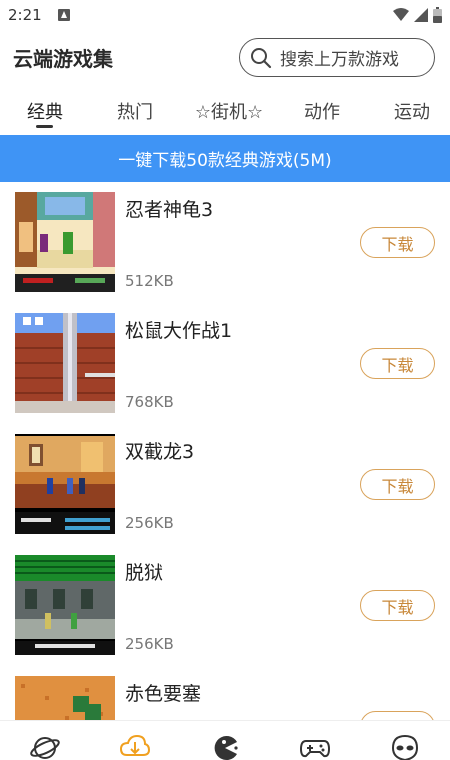 The height and width of the screenshot is (760, 450). Describe the element at coordinates (421, 15) in the screenshot. I see `signal-icon` at that location.